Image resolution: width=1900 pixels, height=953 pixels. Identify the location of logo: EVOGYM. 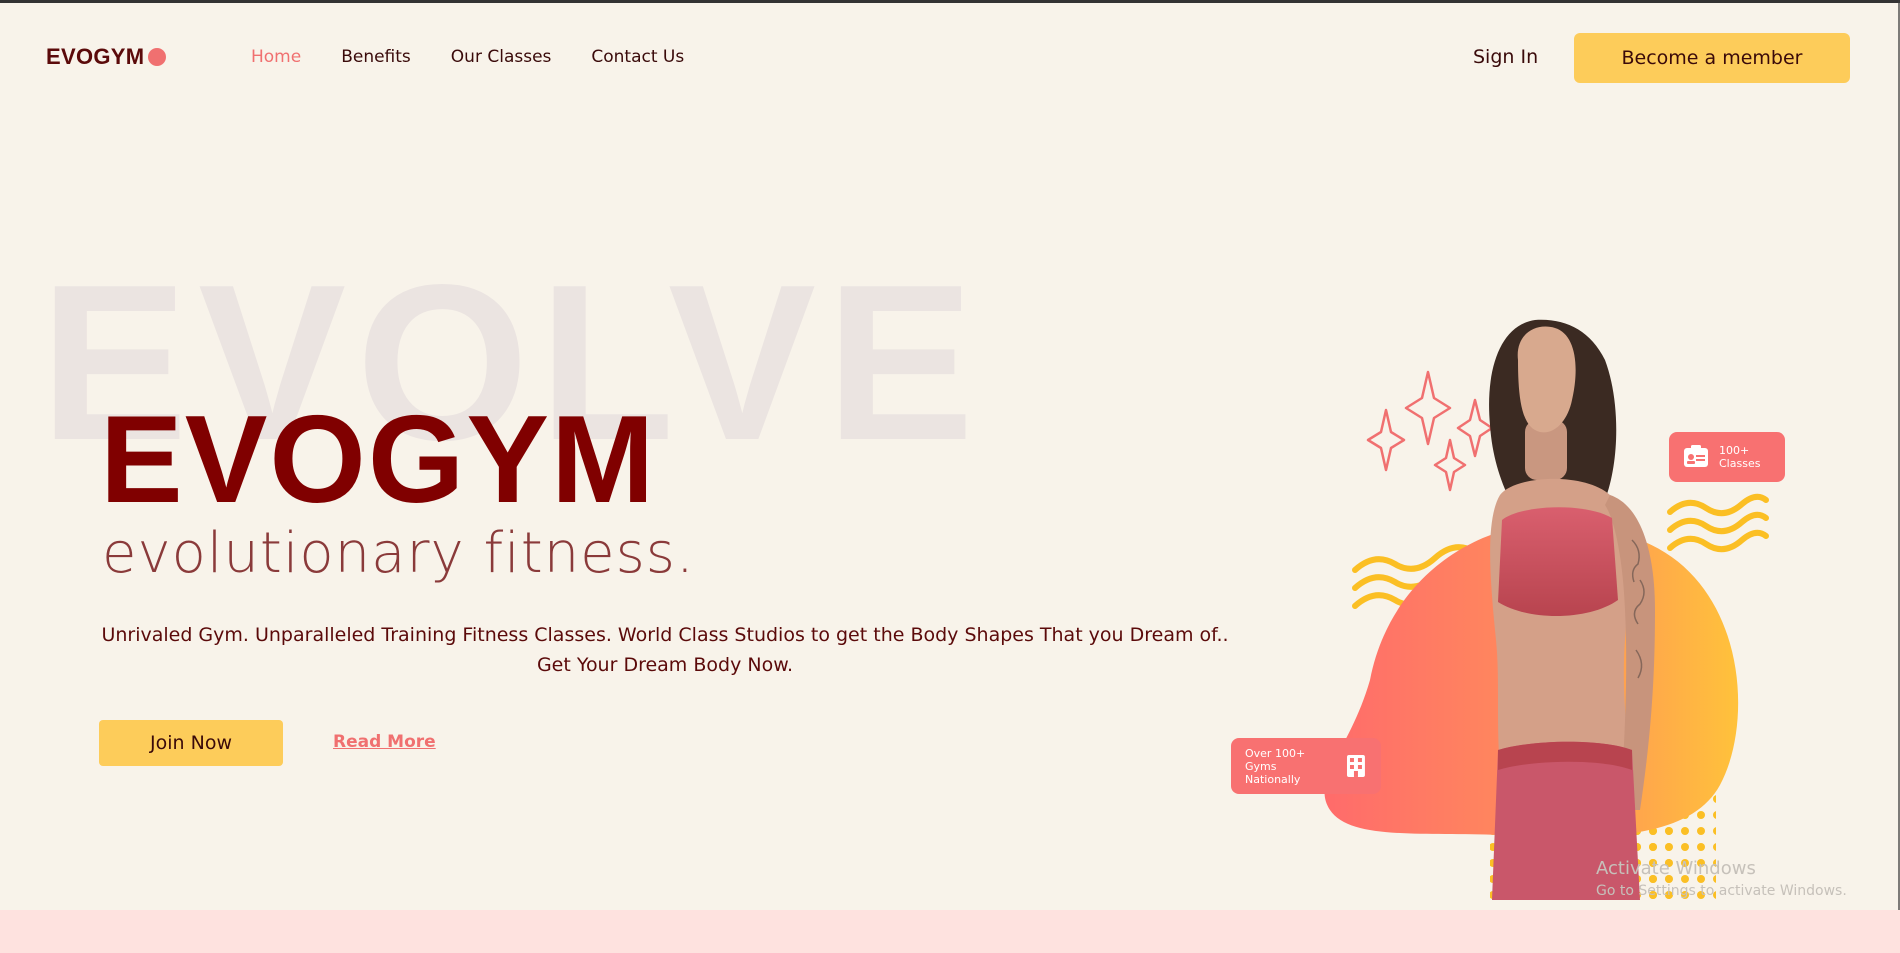
(106, 57).